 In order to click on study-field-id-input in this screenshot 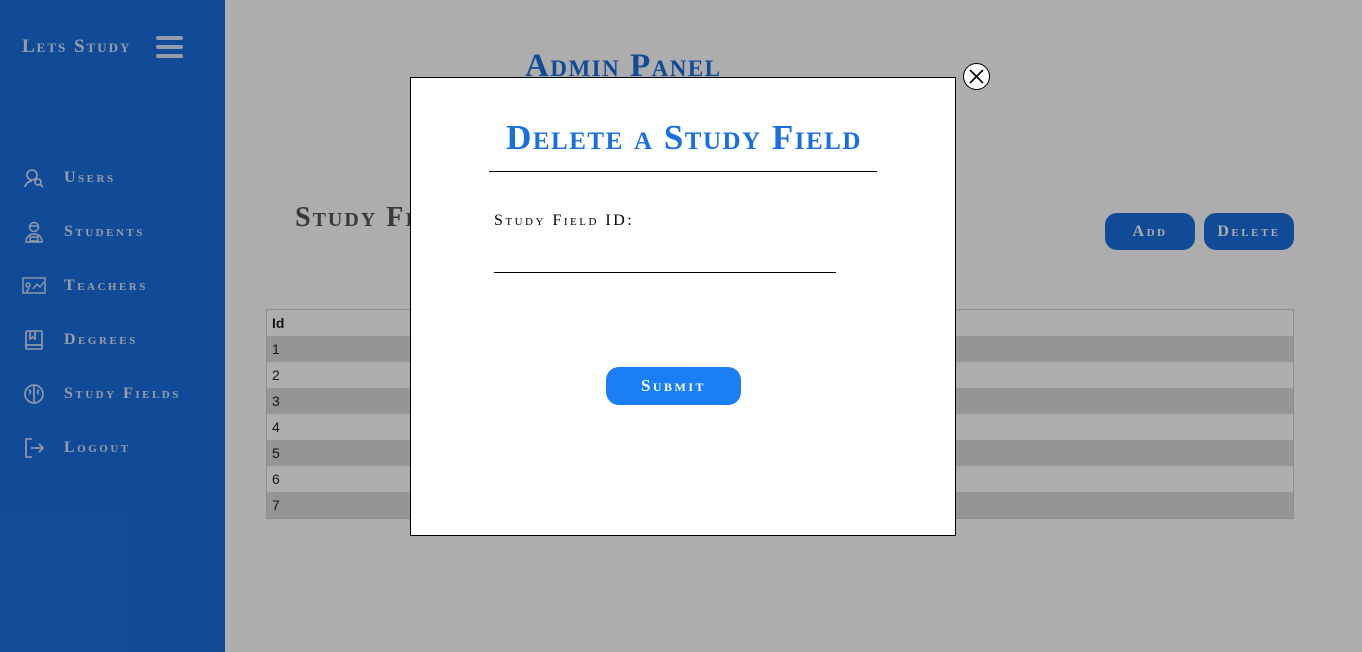, I will do `click(665, 259)`.